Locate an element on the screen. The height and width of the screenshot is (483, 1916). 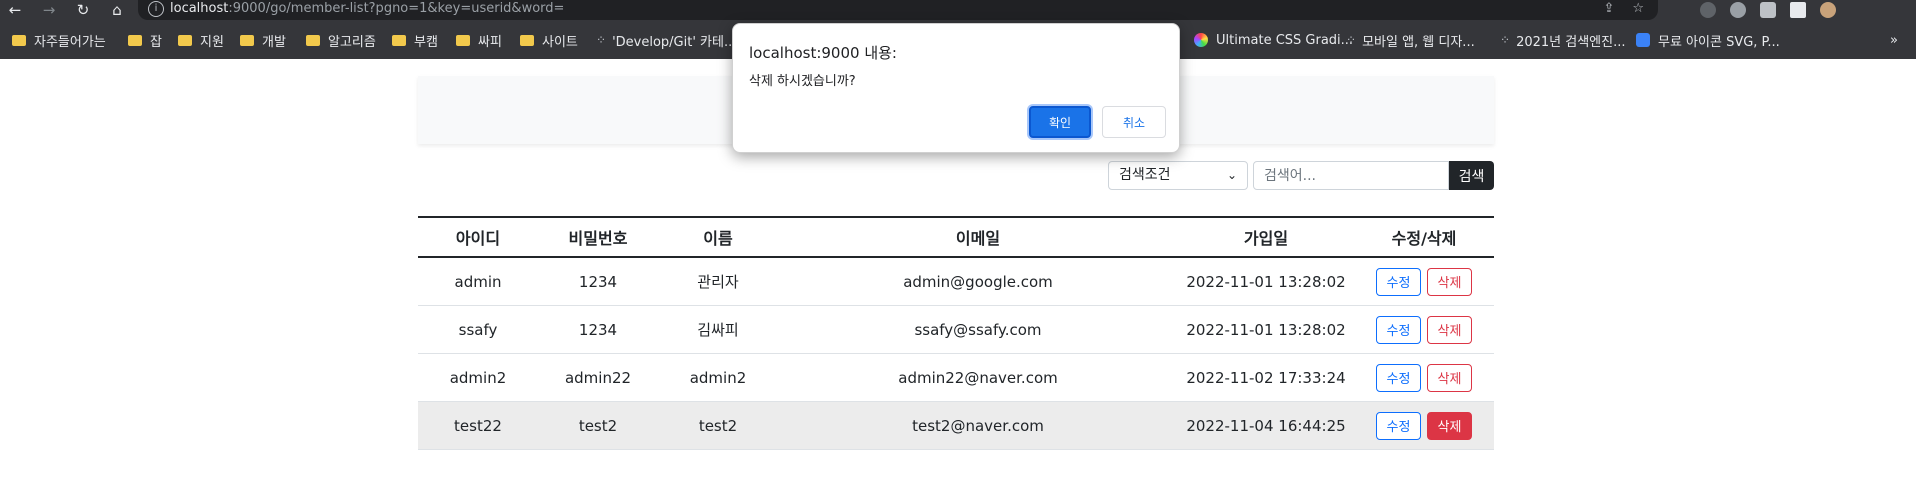
cell-password: test2 is located at coordinates (598, 425).